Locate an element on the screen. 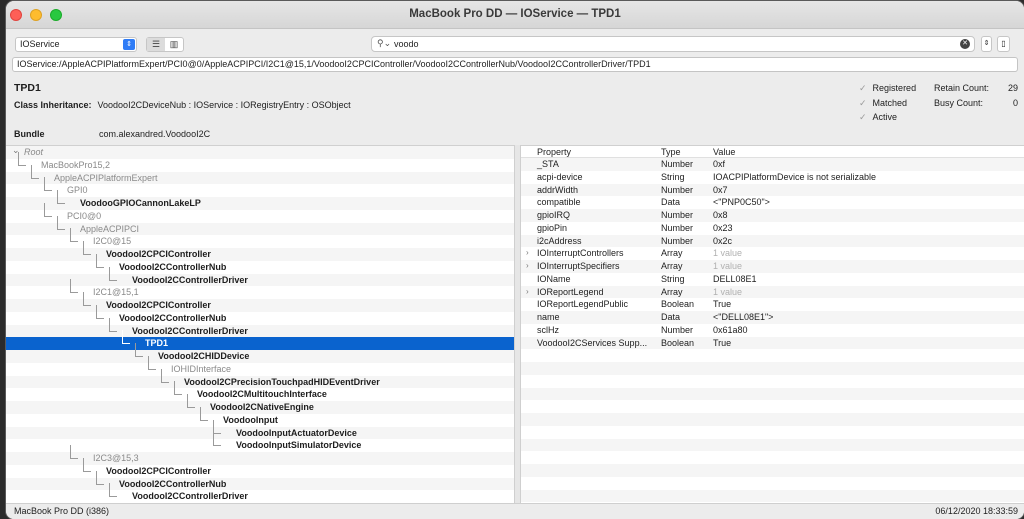 The width and height of the screenshot is (1024, 519). tree-row: VoodooI2CPrecisionTouchpadHIDEventDriver is located at coordinates (260, 378).